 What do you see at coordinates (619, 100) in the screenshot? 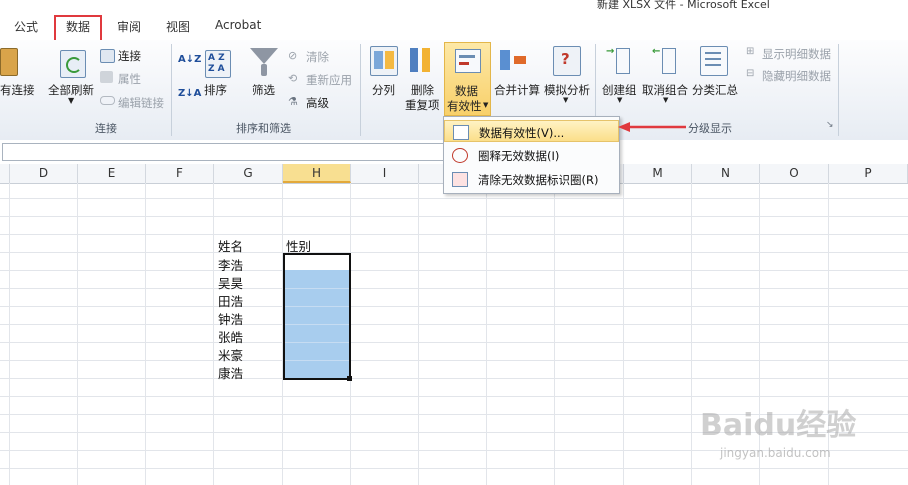
I see `group-dropdown-icon: ▼` at bounding box center [619, 100].